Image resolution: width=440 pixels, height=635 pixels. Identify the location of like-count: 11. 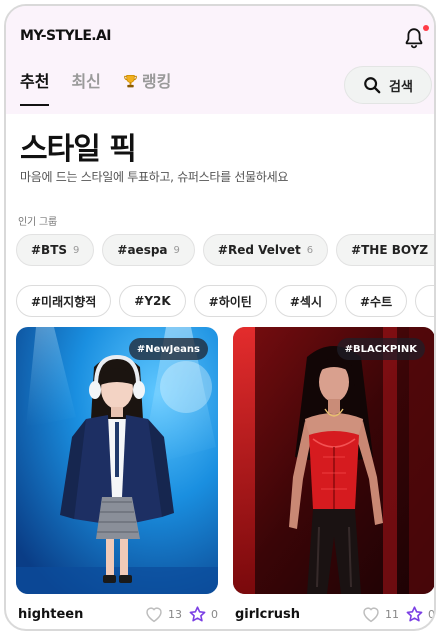
(392, 614).